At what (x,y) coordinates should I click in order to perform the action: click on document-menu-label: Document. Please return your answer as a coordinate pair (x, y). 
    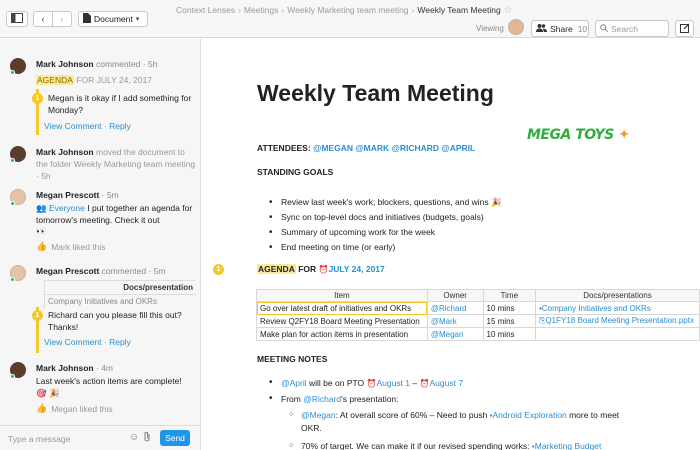
    Looking at the image, I should click on (113, 19).